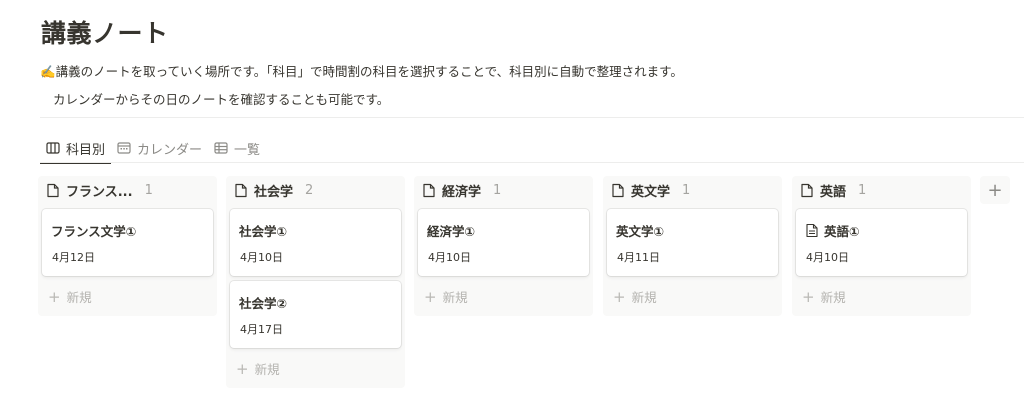  I want to click on board-card: 英語① 4月10日, so click(881, 242).